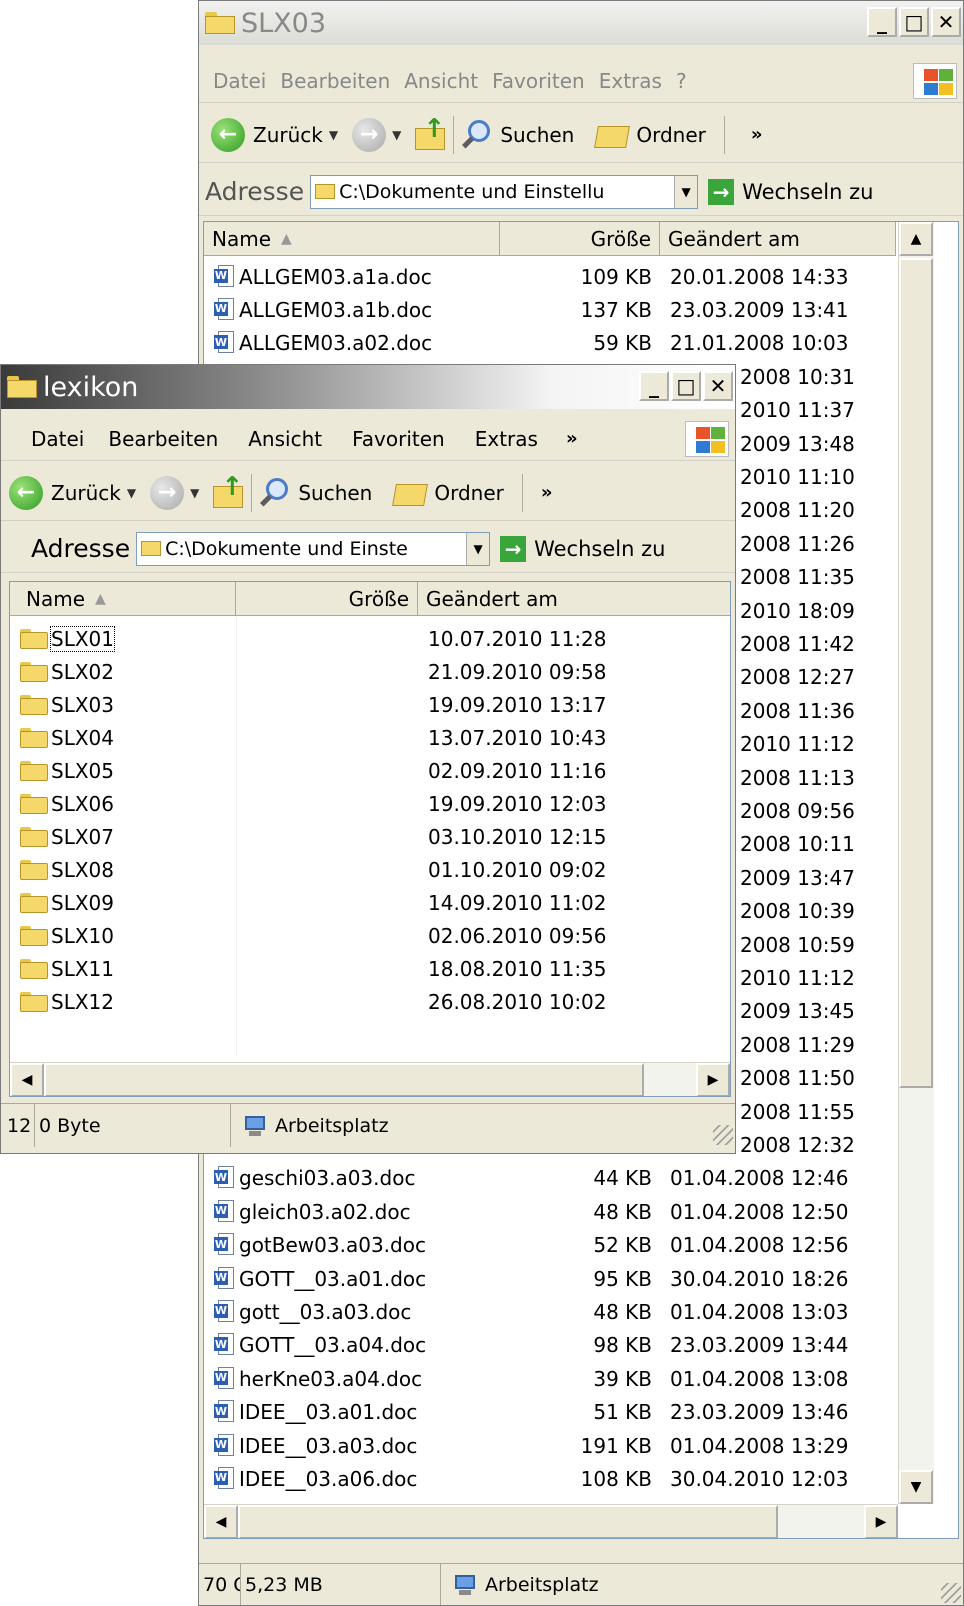 The height and width of the screenshot is (1606, 964). I want to click on list-item: gleich03.a02.doc 48 KB 01.04.2008 12:50, so click(550, 1211).